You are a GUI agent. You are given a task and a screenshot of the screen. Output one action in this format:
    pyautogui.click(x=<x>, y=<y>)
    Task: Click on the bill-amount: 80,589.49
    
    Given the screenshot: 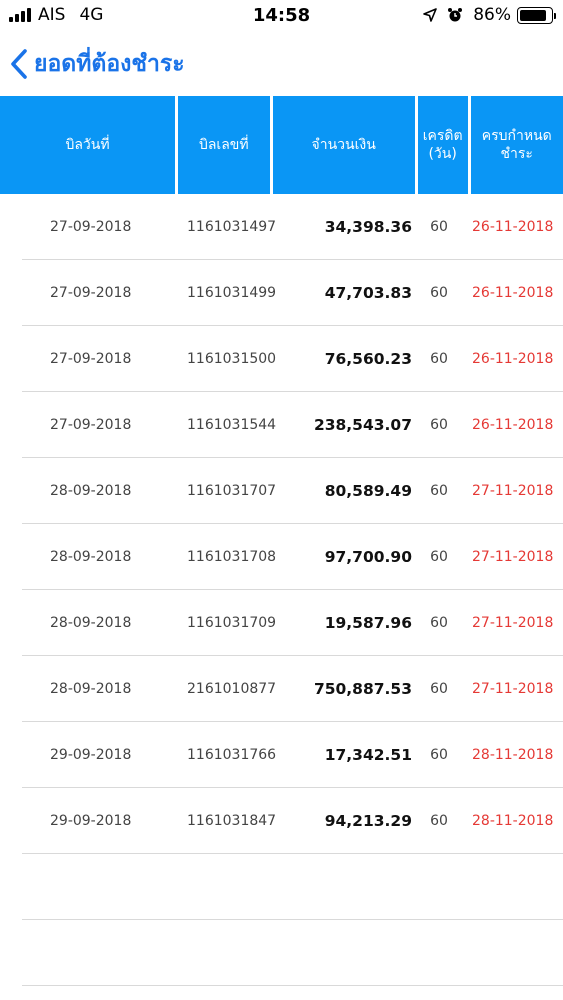 What is the action you would take?
    pyautogui.click(x=368, y=490)
    